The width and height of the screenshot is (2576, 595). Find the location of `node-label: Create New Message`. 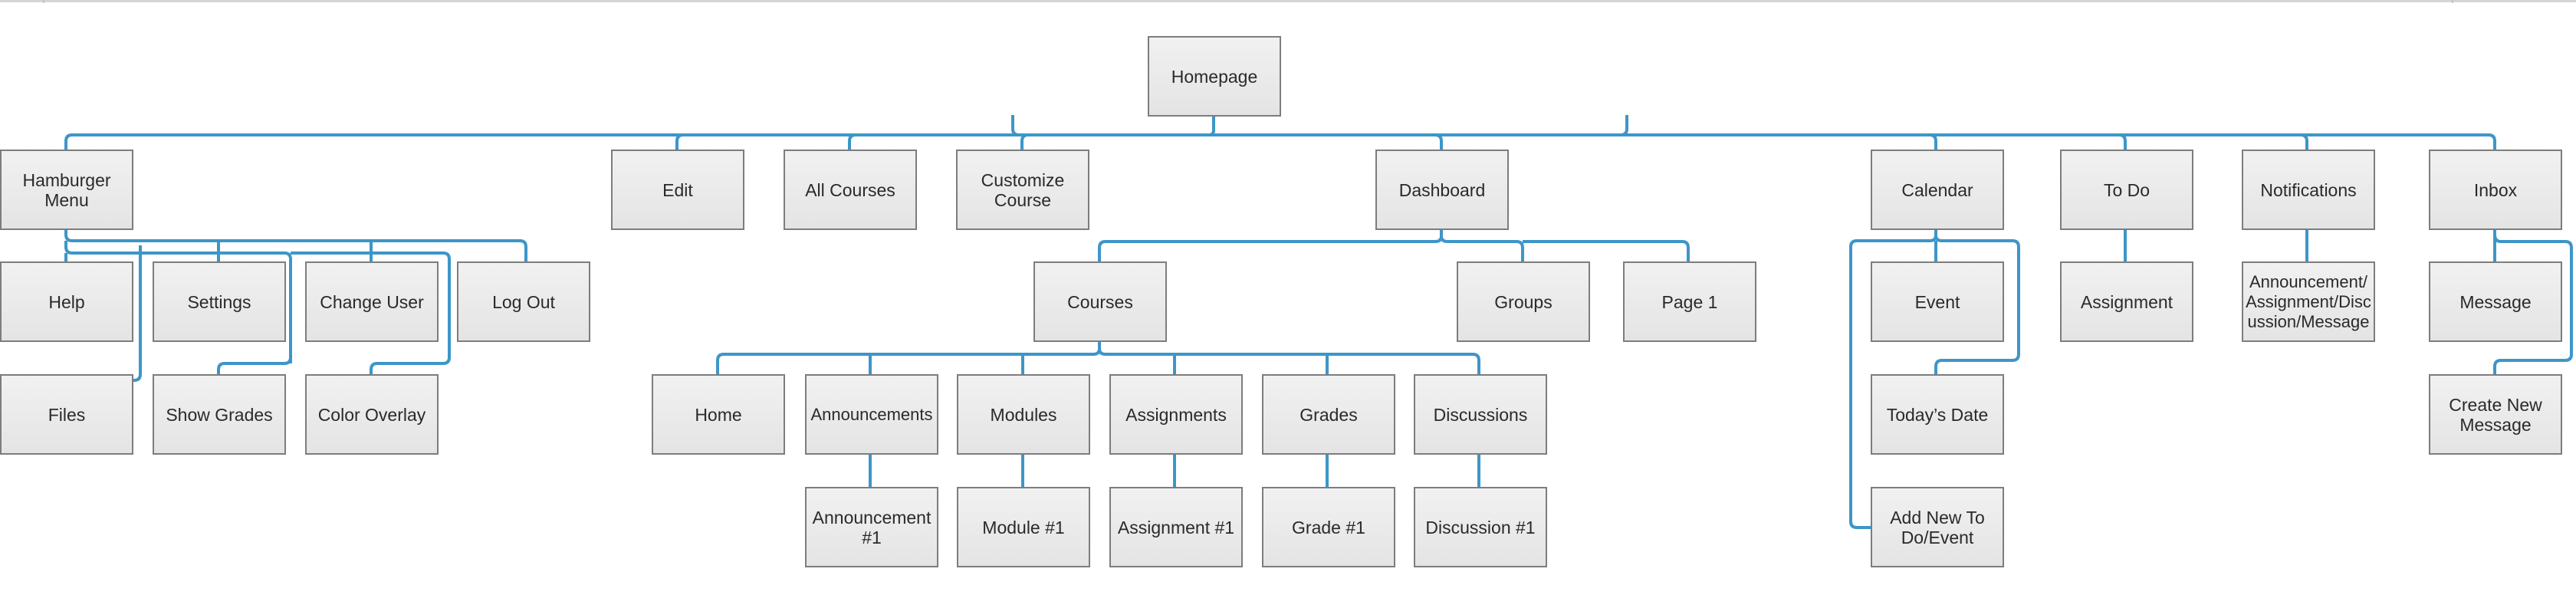

node-label: Create New Message is located at coordinates (2495, 414).